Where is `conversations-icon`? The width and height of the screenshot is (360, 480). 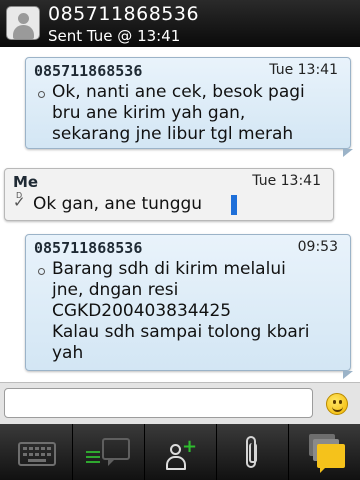 conversations-icon is located at coordinates (328, 453).